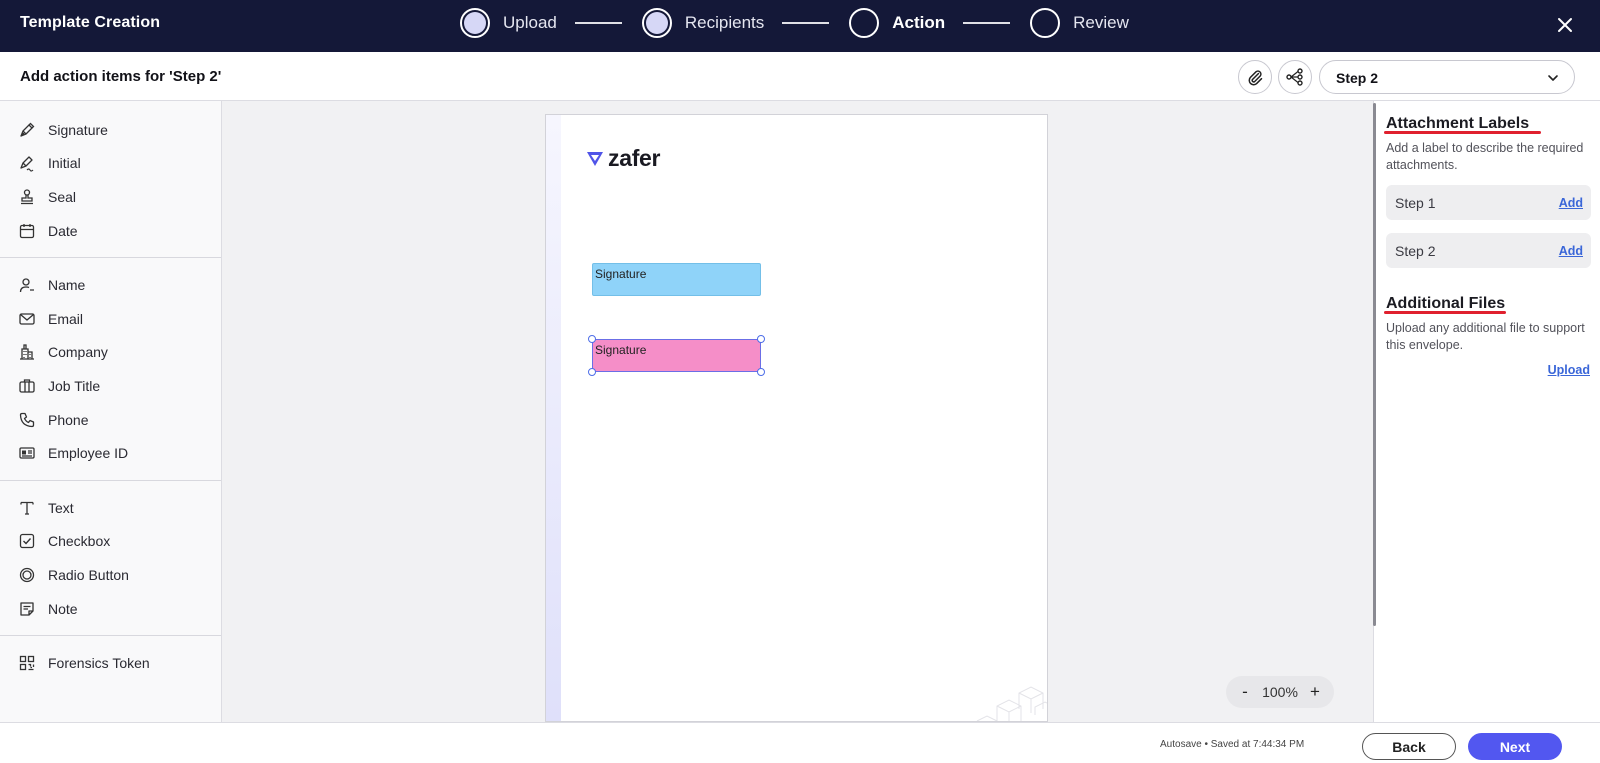 This screenshot has height=763, width=1600. I want to click on tool-label: Signature, so click(78, 129).